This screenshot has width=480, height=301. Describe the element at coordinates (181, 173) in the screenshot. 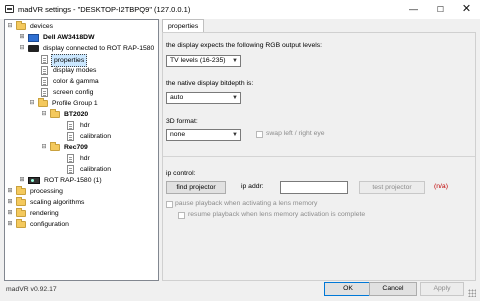

I see `ip-control-label: ip control:` at that location.